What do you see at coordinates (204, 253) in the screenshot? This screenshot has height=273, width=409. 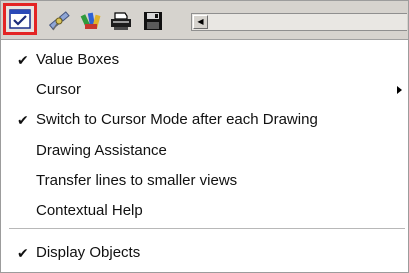 I see `menu-item-display-objects: ✔ Display Objects` at bounding box center [204, 253].